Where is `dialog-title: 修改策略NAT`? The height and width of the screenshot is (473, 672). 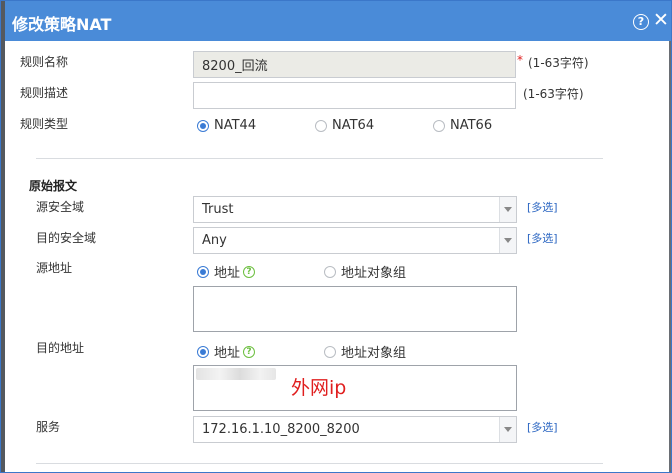
dialog-title: 修改策略NAT is located at coordinates (62, 24).